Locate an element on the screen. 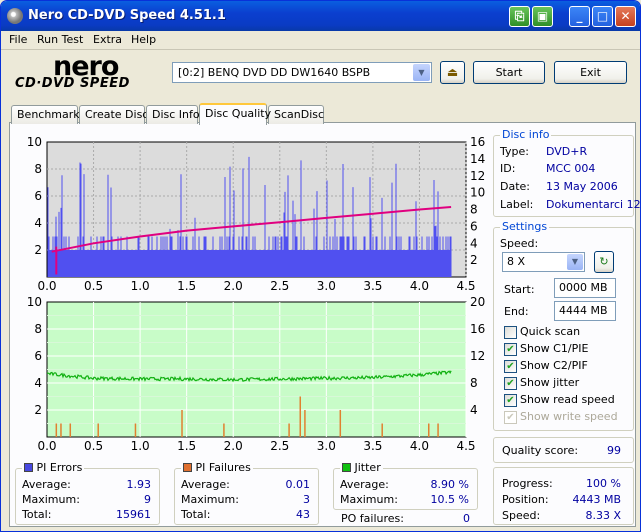  quality-score-label: Quality score: is located at coordinates (540, 450).